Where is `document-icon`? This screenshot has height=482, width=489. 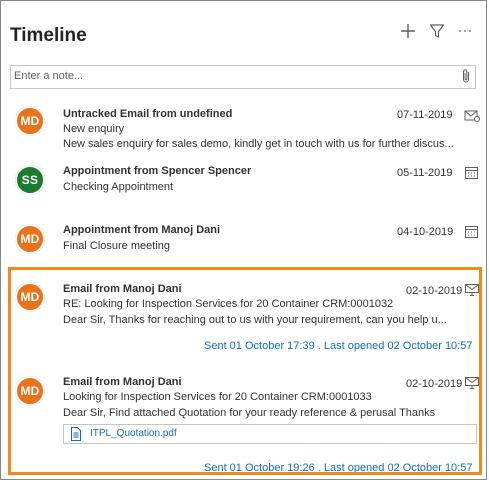
document-icon is located at coordinates (76, 434).